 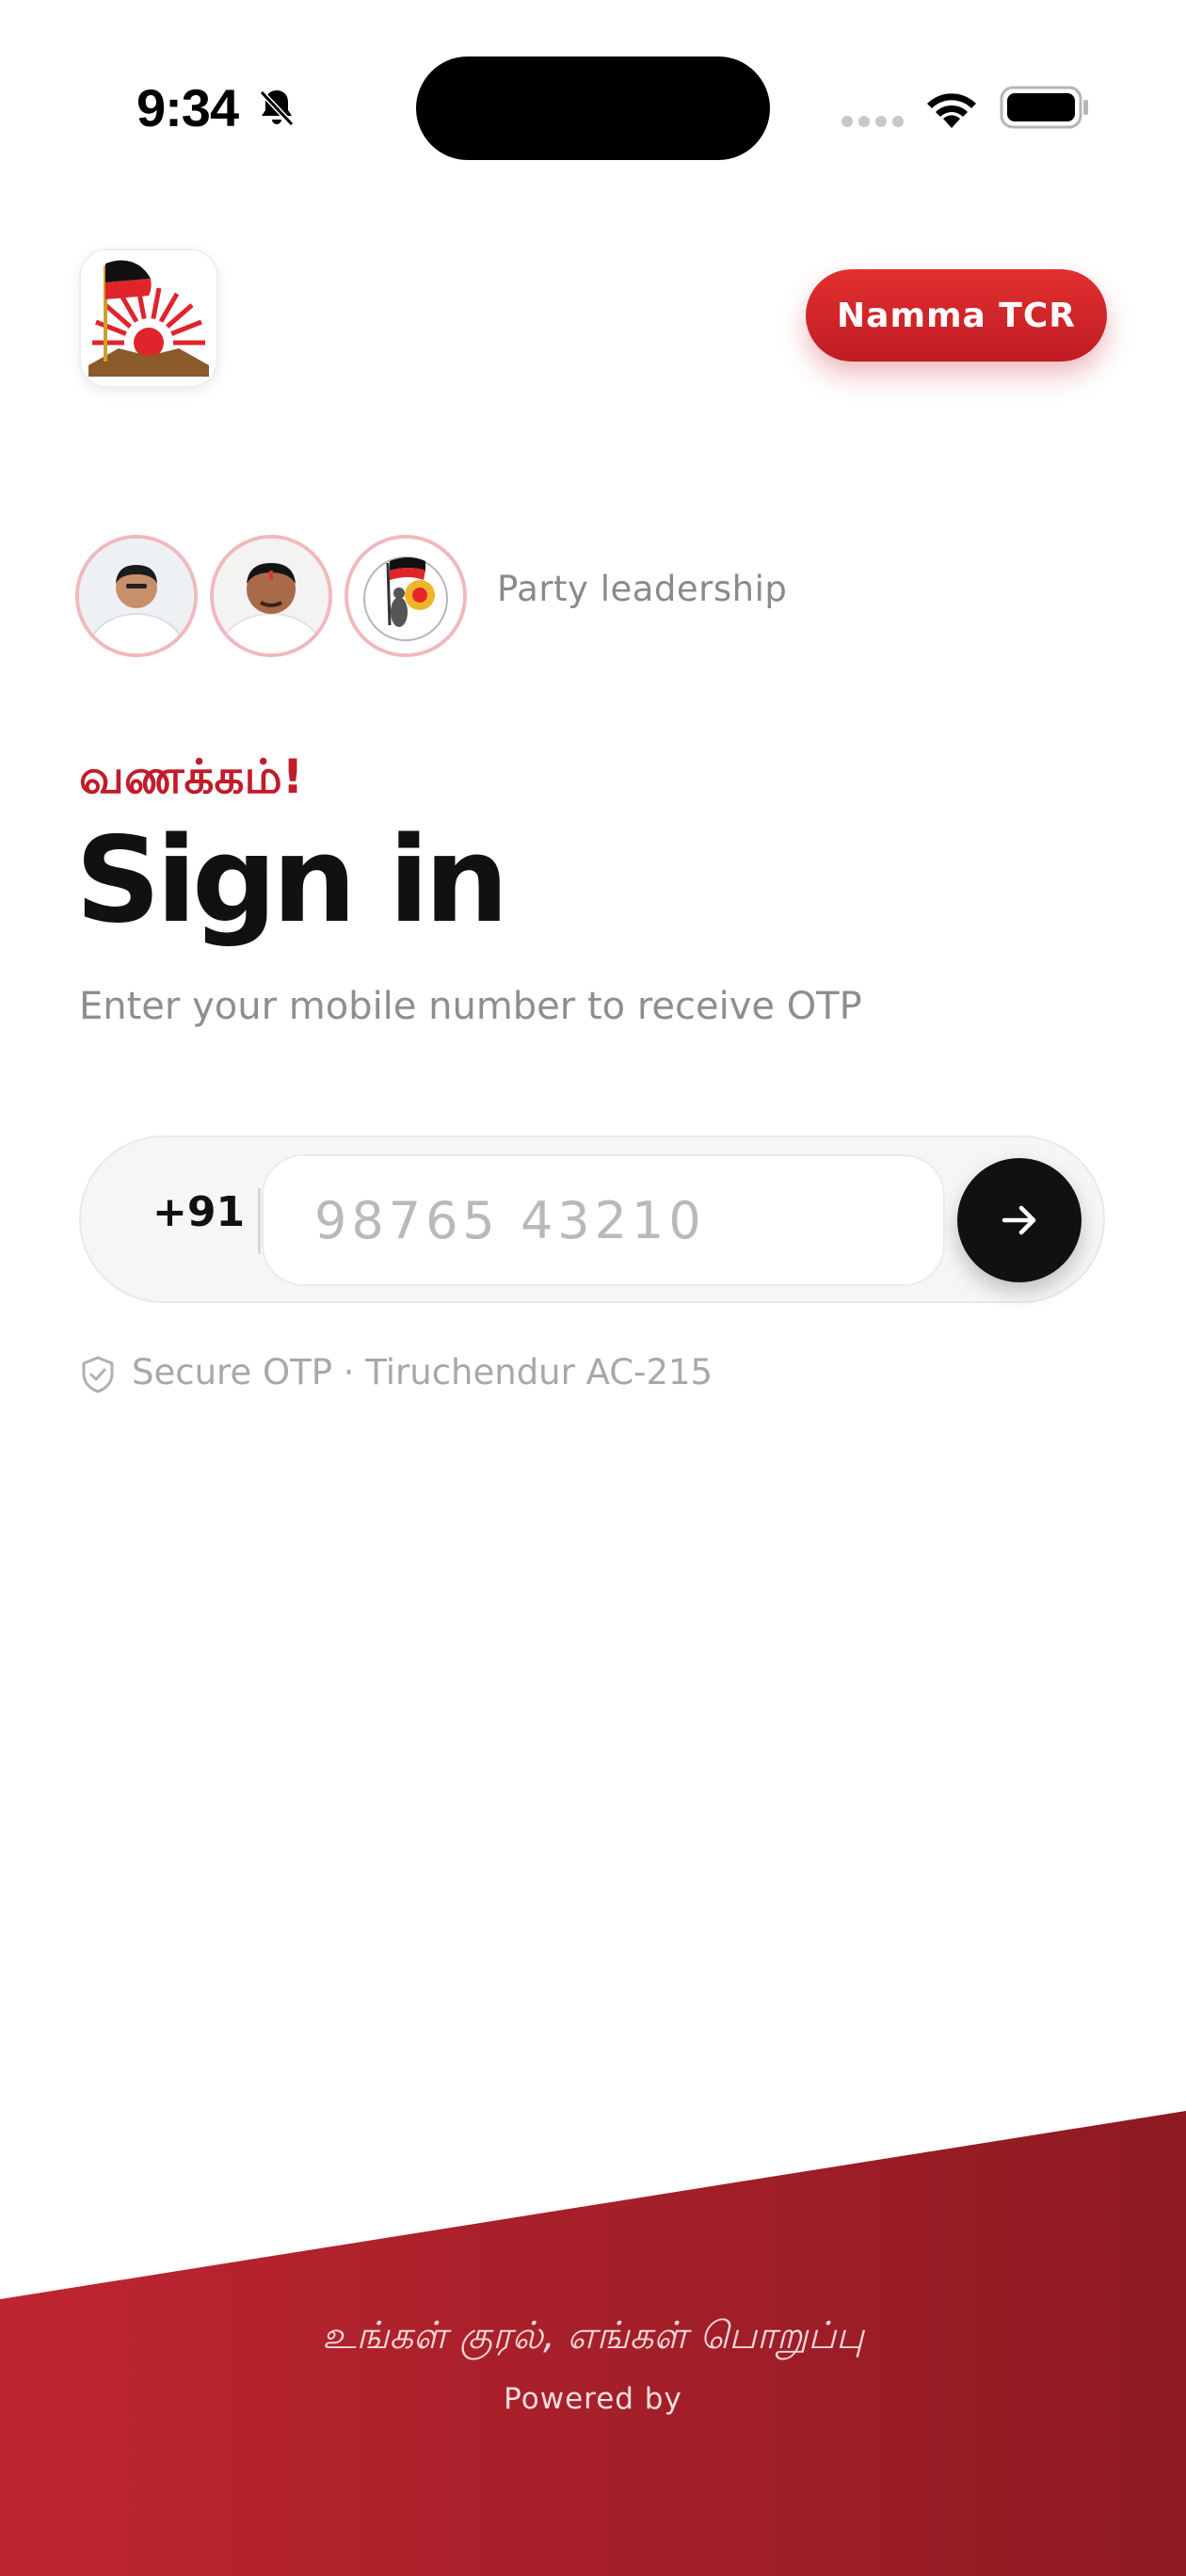 I want to click on party-emblem-avatar, so click(x=406, y=596).